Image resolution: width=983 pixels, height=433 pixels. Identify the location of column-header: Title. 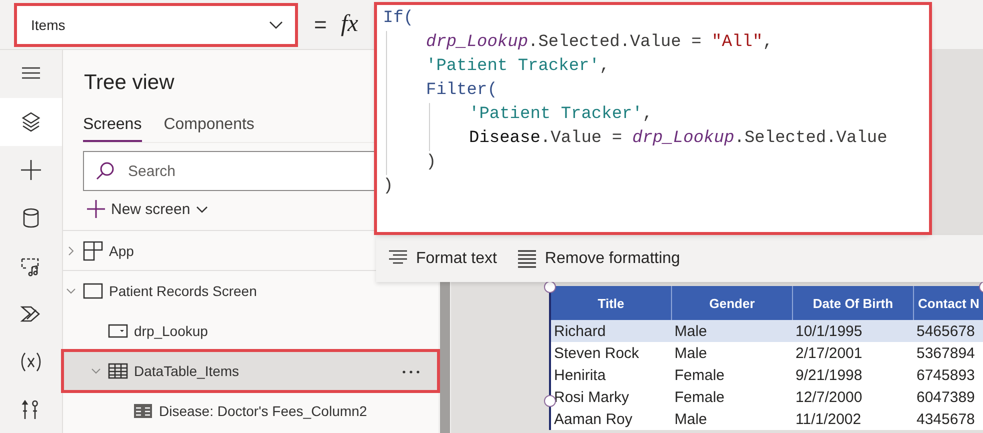
(611, 303).